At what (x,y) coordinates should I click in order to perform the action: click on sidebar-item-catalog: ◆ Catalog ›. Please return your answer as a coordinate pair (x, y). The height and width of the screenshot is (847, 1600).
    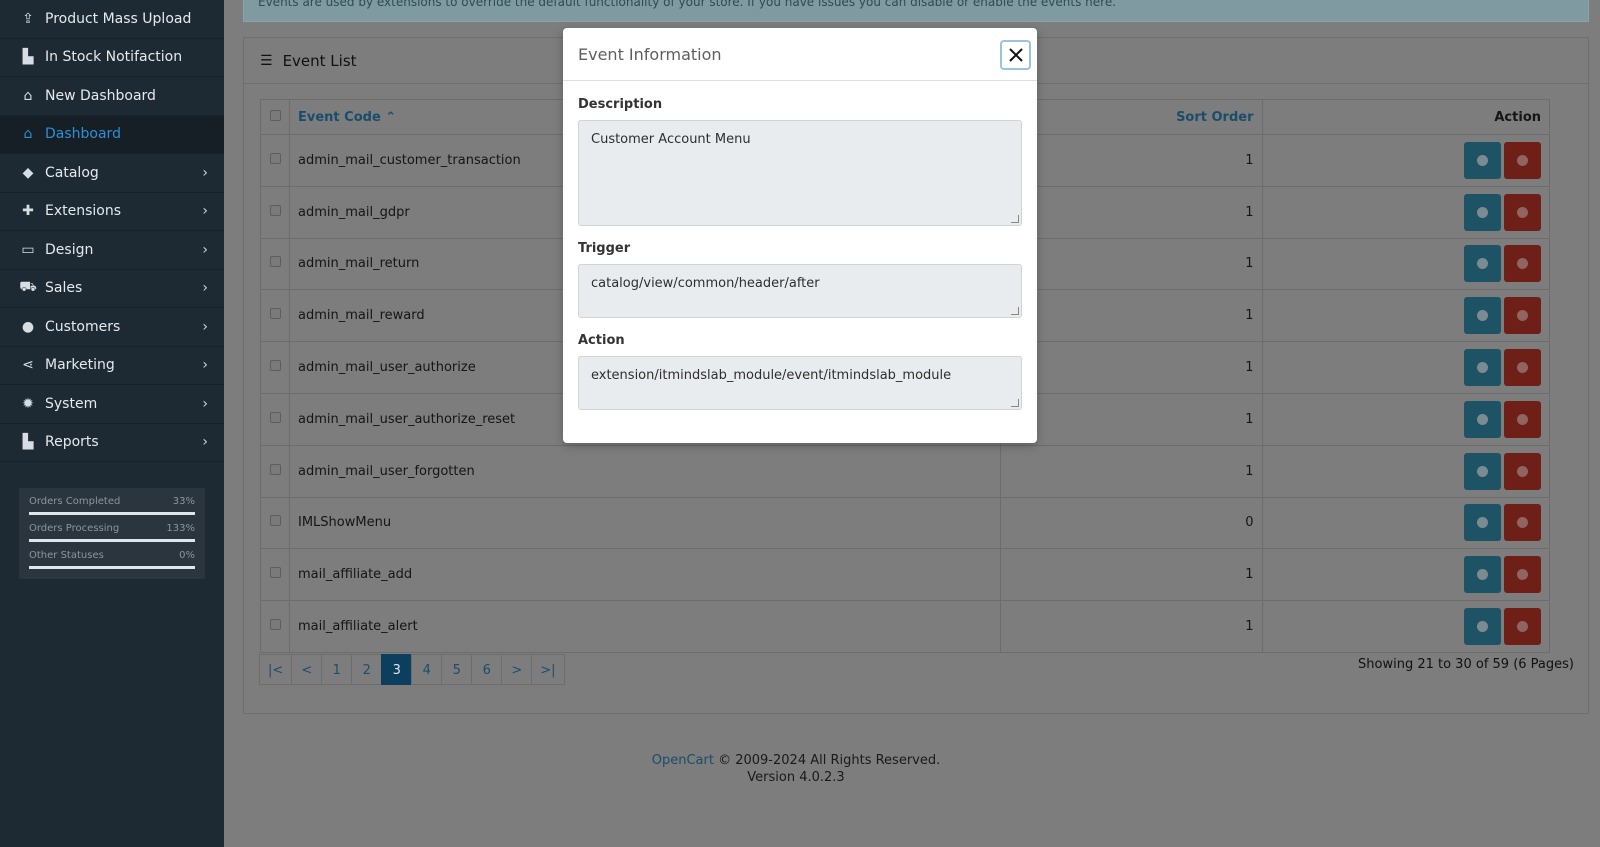
    Looking at the image, I should click on (112, 173).